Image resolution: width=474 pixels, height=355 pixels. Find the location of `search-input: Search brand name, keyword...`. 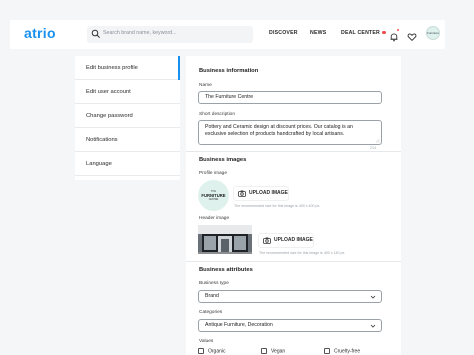

search-input: Search brand name, keyword... is located at coordinates (170, 34).